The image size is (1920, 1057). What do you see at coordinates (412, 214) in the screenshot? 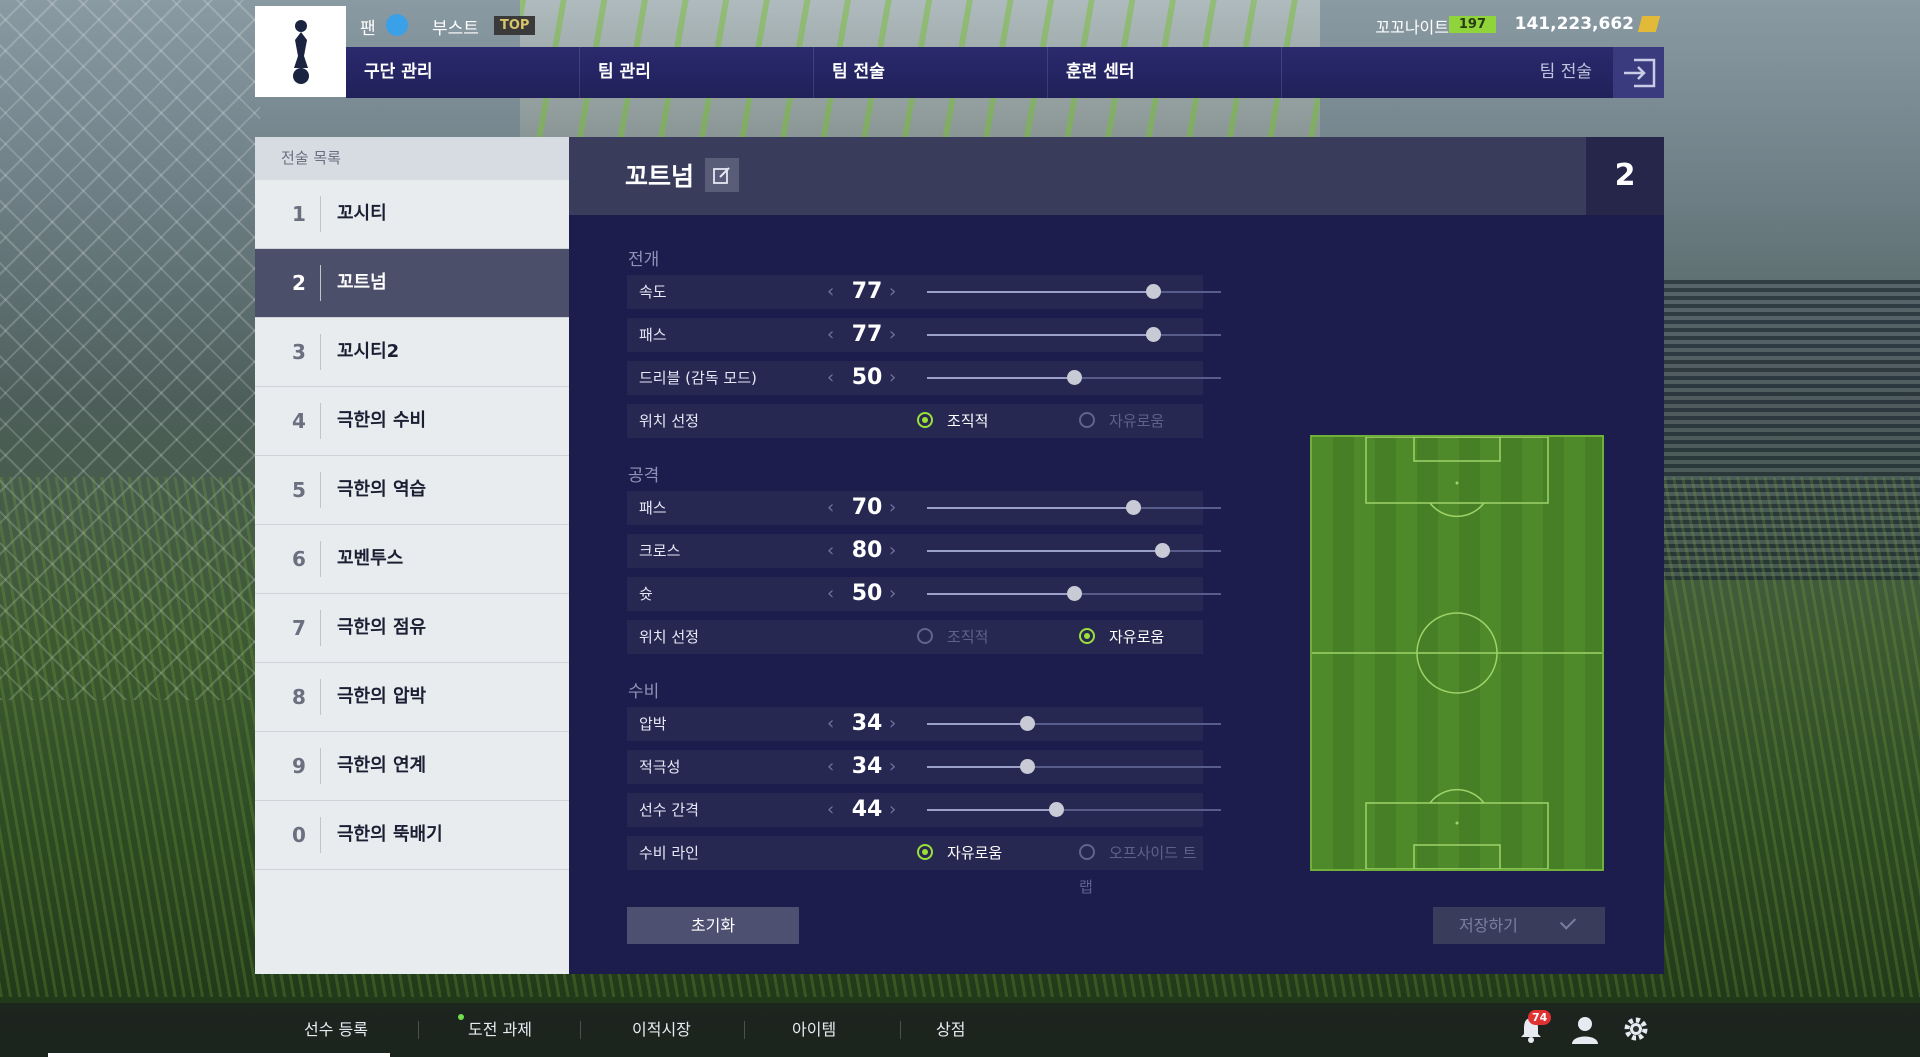
I see `tactic-item: 1 꼬시티` at bounding box center [412, 214].